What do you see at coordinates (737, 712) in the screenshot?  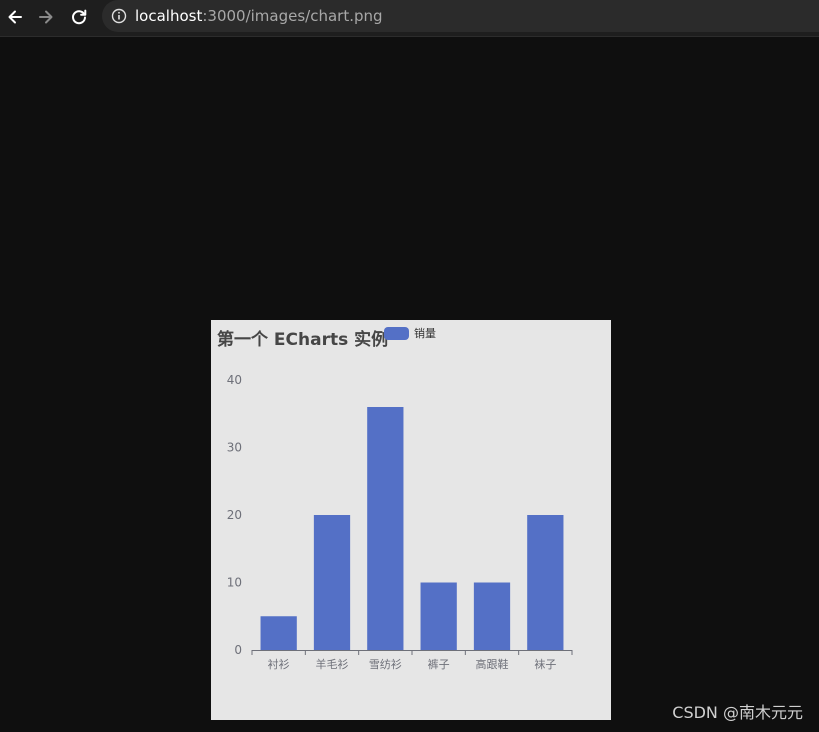 I see `watermark: CSDN @南木元元` at bounding box center [737, 712].